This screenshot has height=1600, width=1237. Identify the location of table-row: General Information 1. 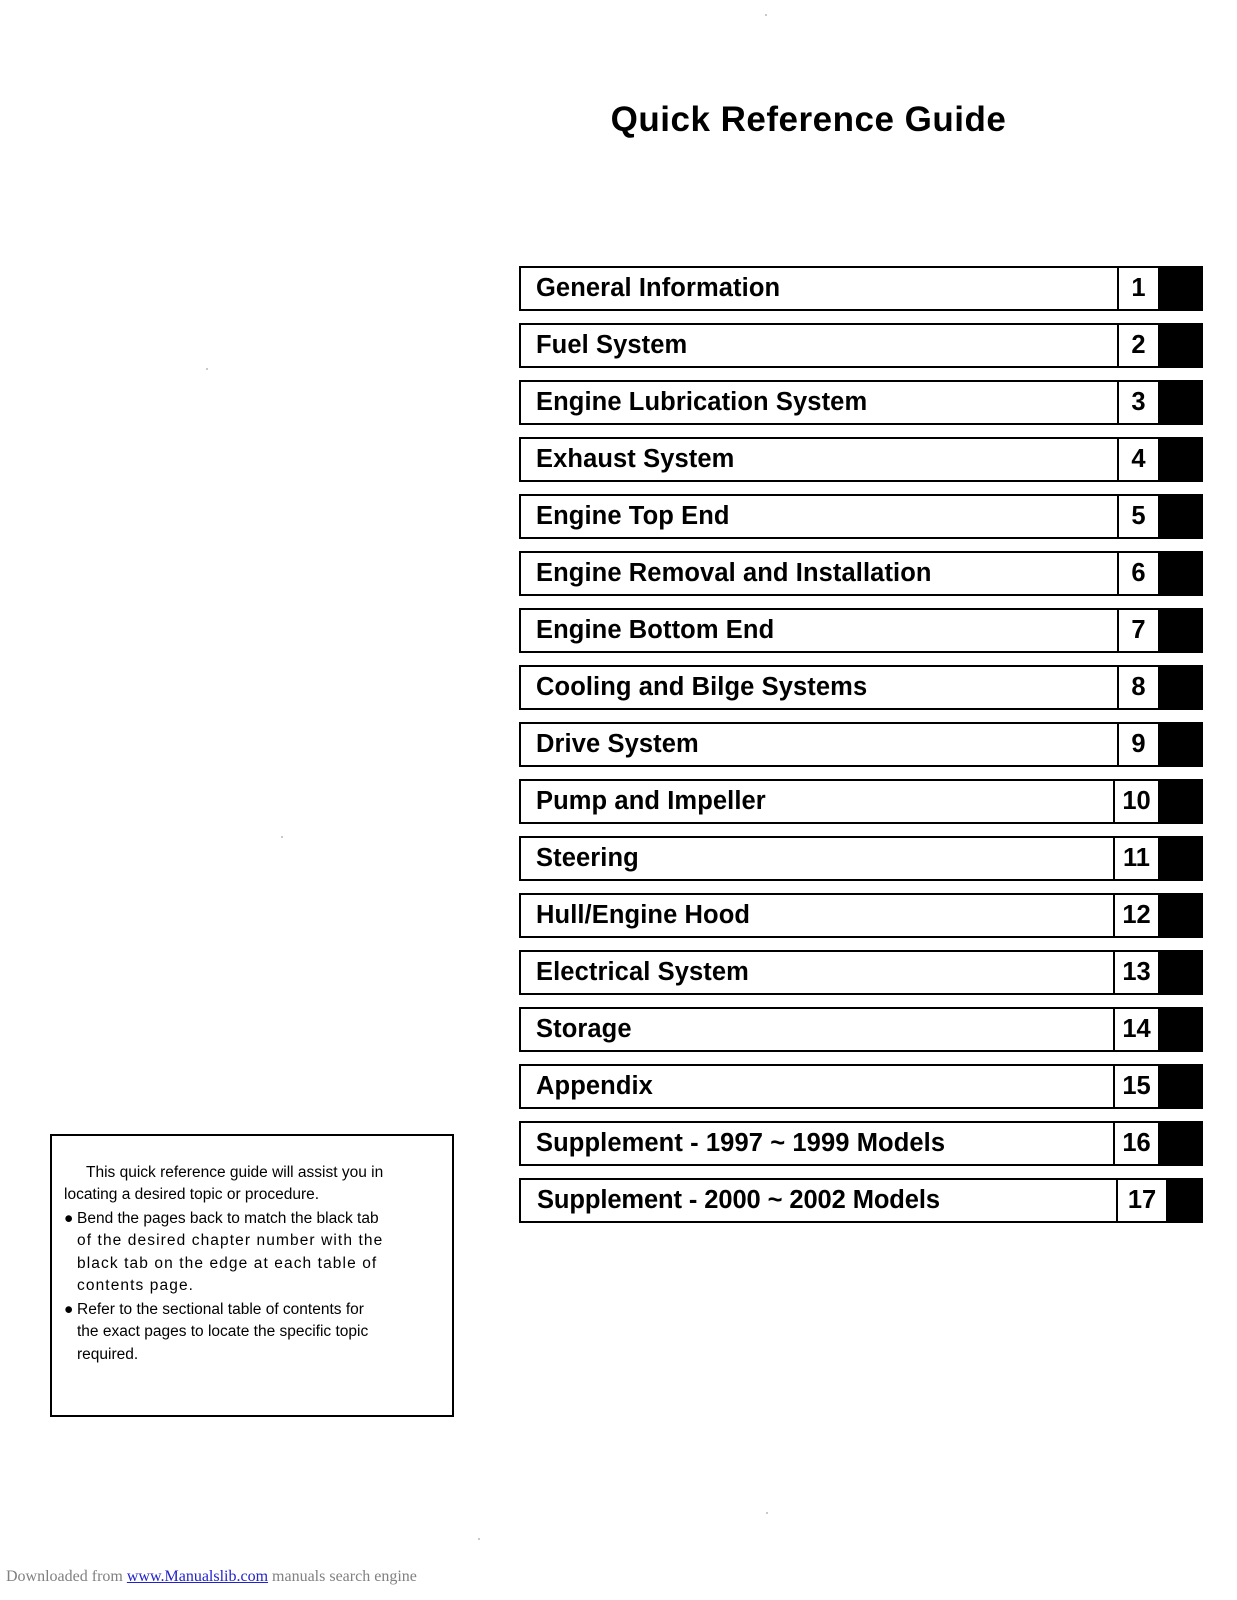
(861, 288).